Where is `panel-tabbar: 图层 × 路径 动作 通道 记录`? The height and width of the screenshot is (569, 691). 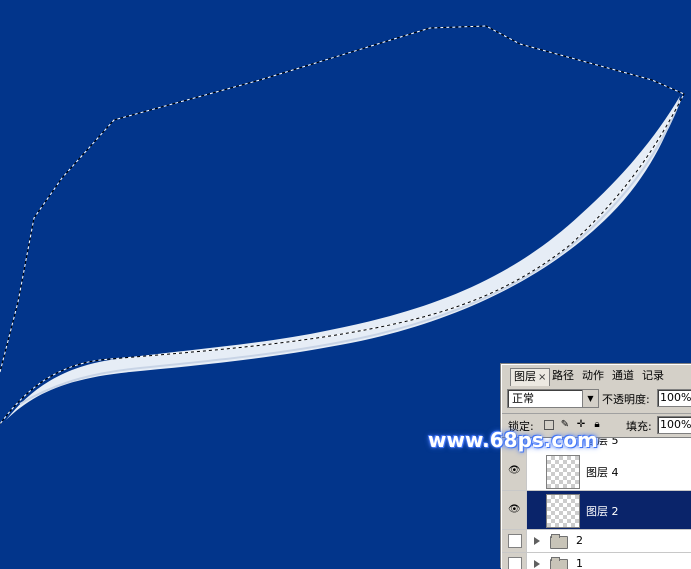
panel-tabbar: 图层 × 路径 动作 通道 记录 is located at coordinates (596, 375).